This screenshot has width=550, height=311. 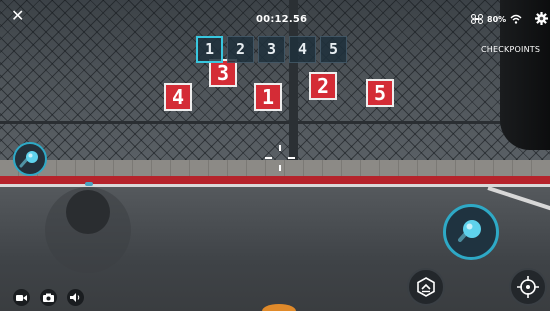 I want to click on status-bar: 80%, so click(x=496, y=19).